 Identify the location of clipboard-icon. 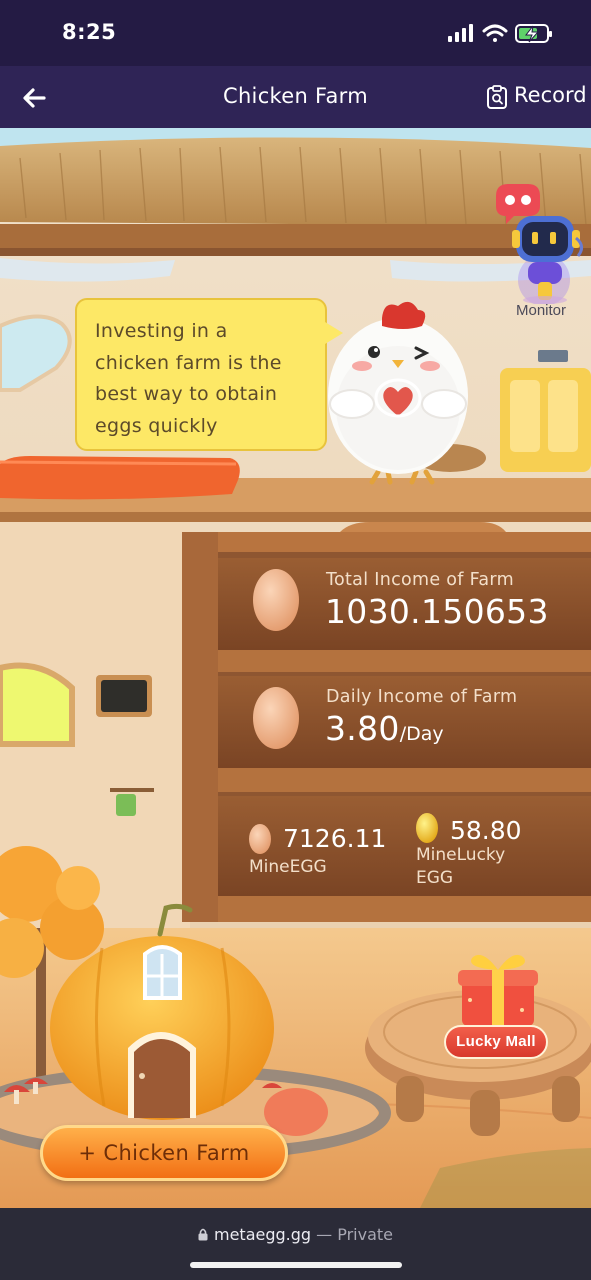
(497, 97).